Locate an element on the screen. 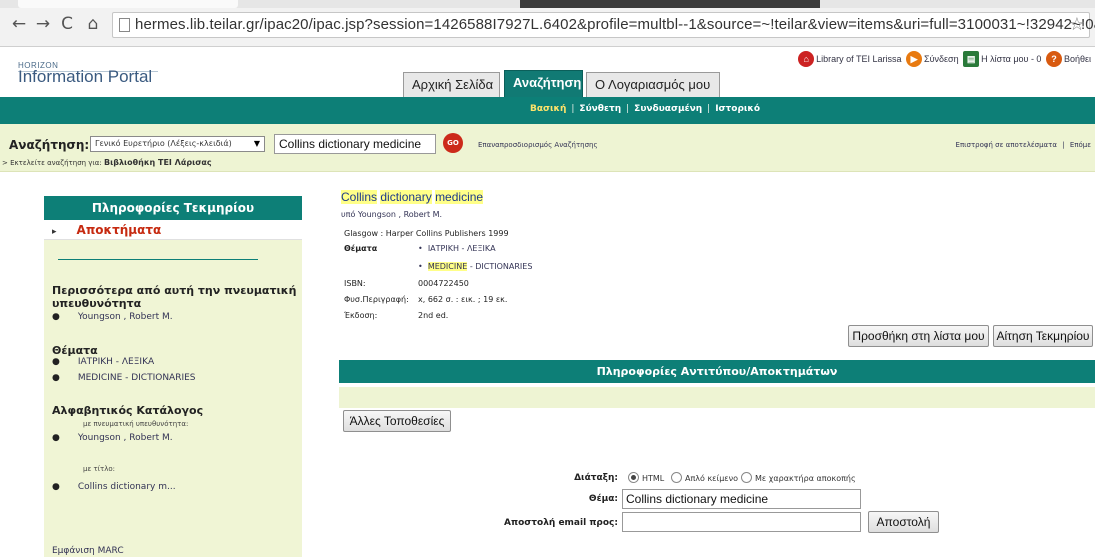 Image resolution: width=1095 pixels, height=557 pixels. subnav-basic: Βασική is located at coordinates (548, 109).